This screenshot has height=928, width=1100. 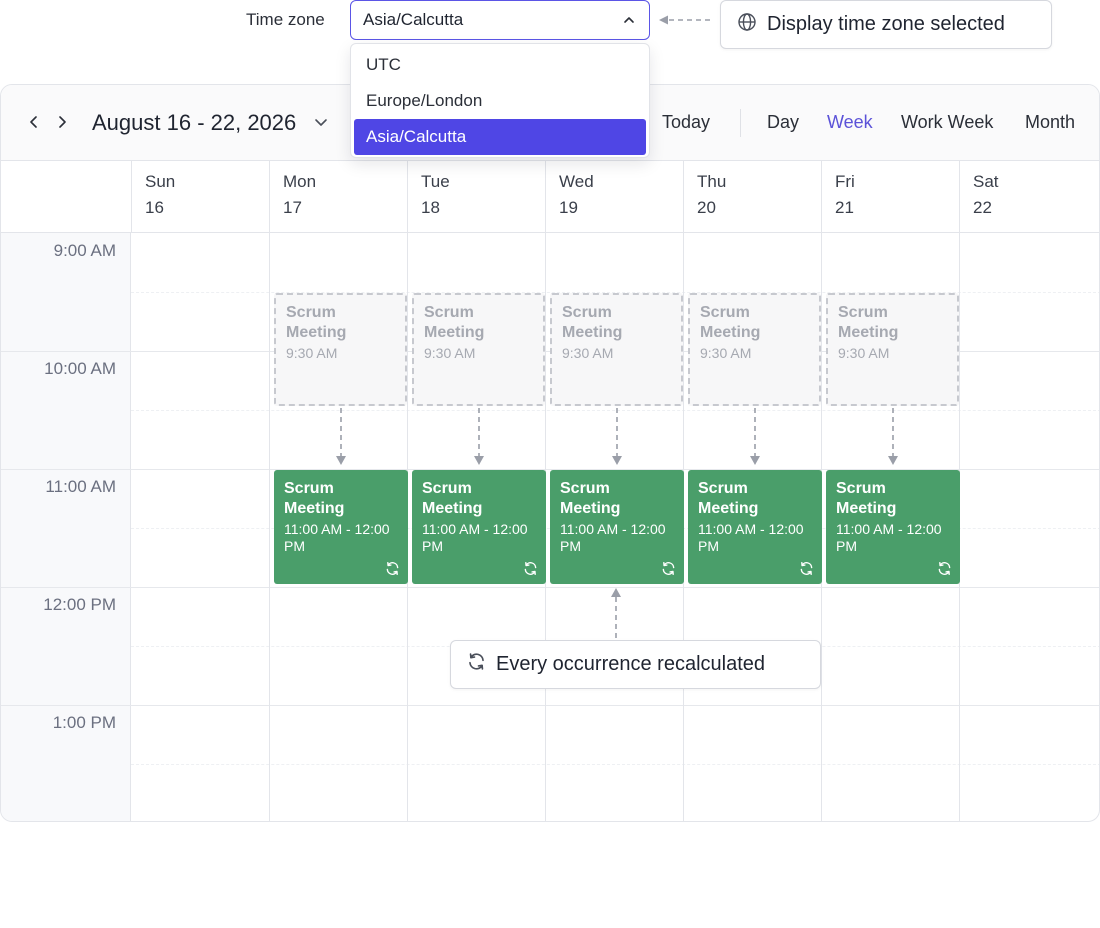 I want to click on time-label: 12:00 PM, so click(x=79, y=604).